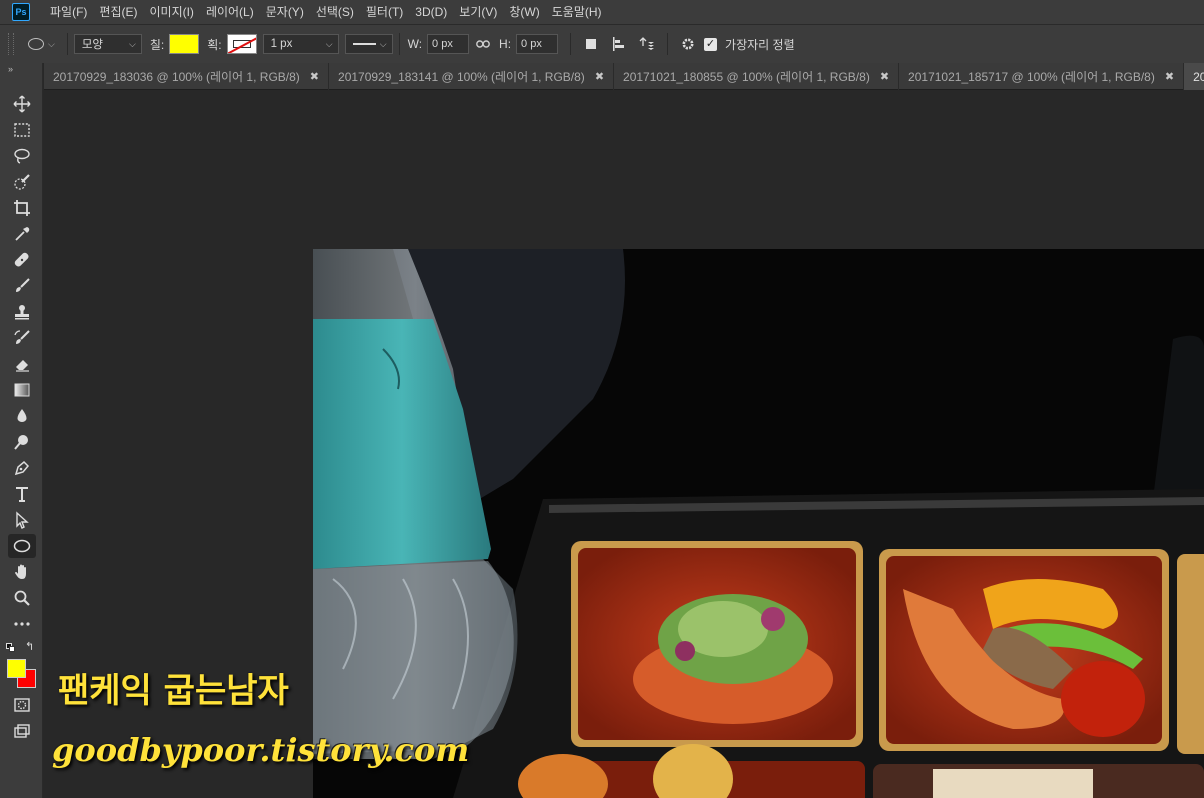 Image resolution: width=1204 pixels, height=798 pixels. What do you see at coordinates (22, 572) in the screenshot?
I see `hand-icon` at bounding box center [22, 572].